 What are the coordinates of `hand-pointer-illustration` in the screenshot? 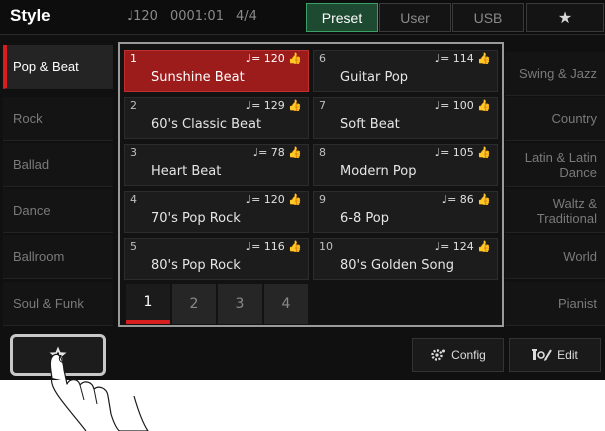 It's located at (99, 392).